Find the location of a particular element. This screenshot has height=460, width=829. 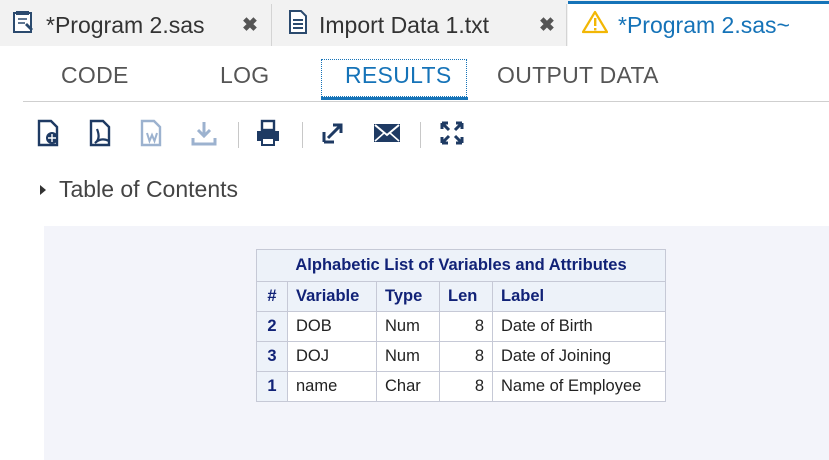

type-cell: Char is located at coordinates (408, 386).